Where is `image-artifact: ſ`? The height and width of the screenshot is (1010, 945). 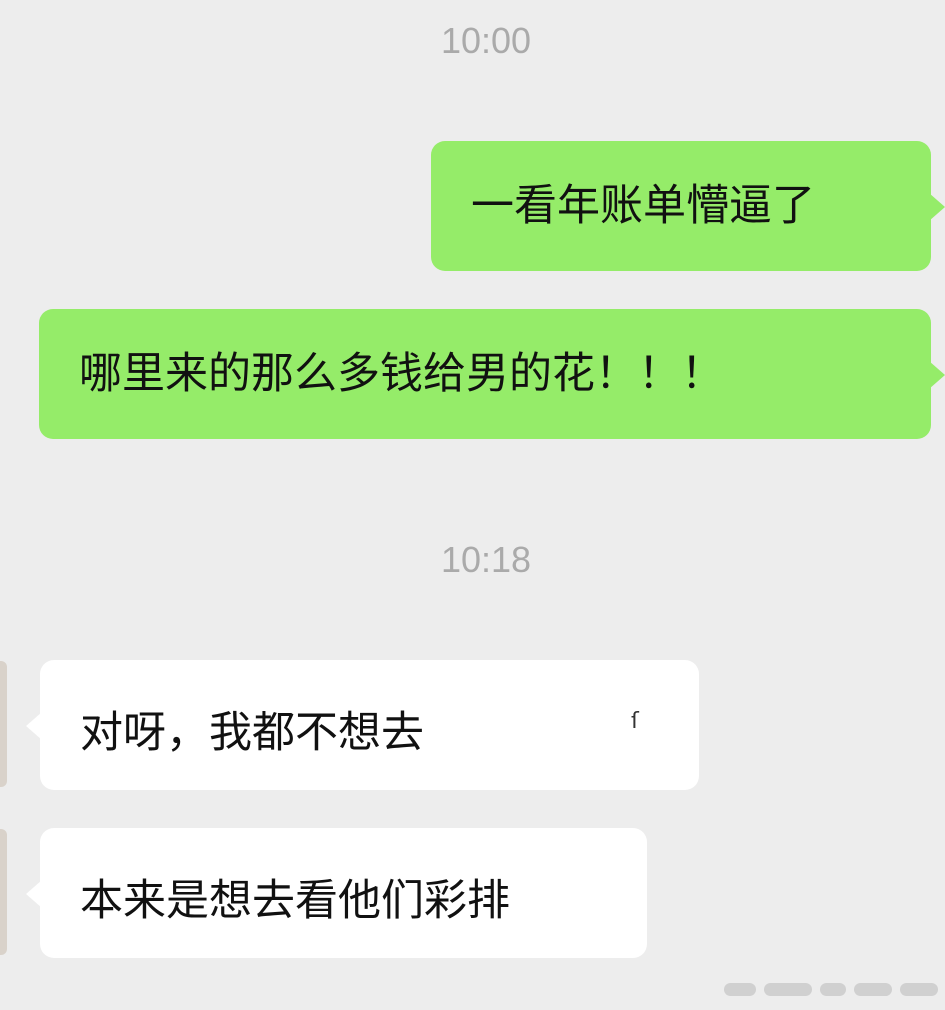 image-artifact: ſ is located at coordinates (635, 721).